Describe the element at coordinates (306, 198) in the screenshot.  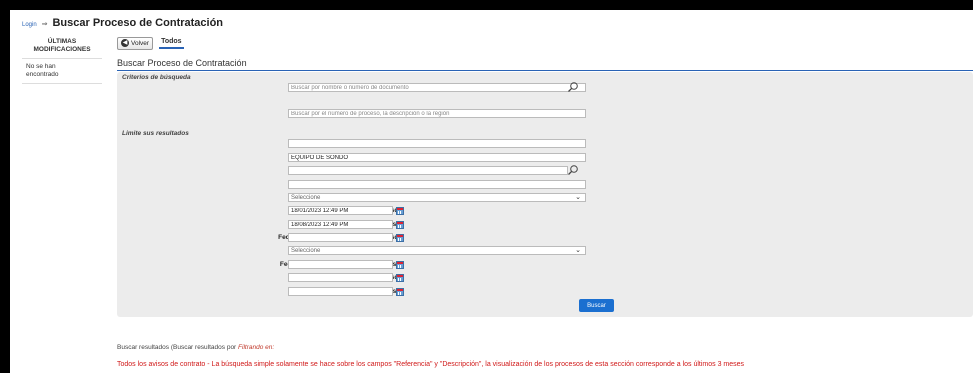
I see `state-select-value: Seleccione` at that location.